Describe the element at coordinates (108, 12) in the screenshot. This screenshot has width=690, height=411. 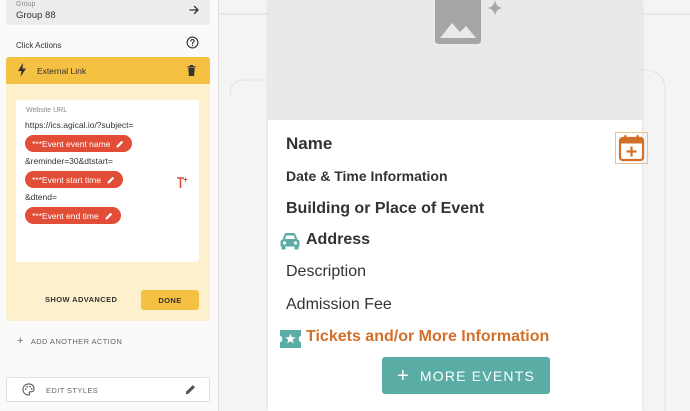
I see `group-selector: Group Group 88` at that location.